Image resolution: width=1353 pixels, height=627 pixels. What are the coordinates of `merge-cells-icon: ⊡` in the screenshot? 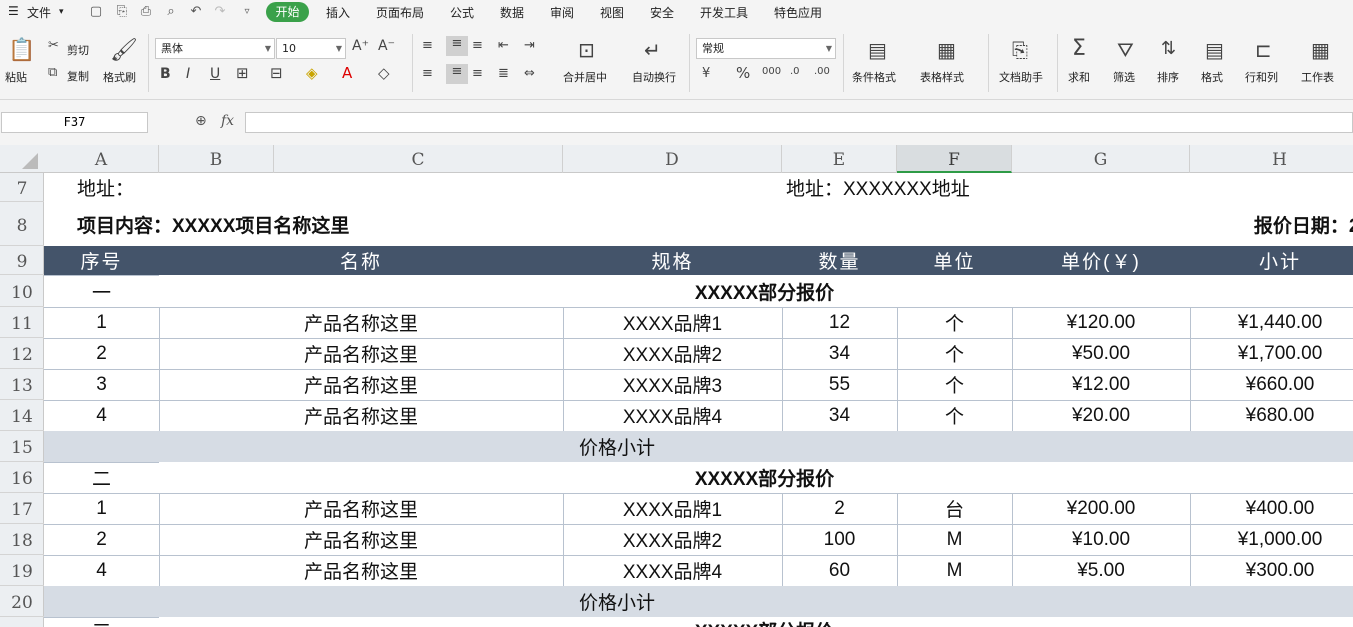 It's located at (586, 50).